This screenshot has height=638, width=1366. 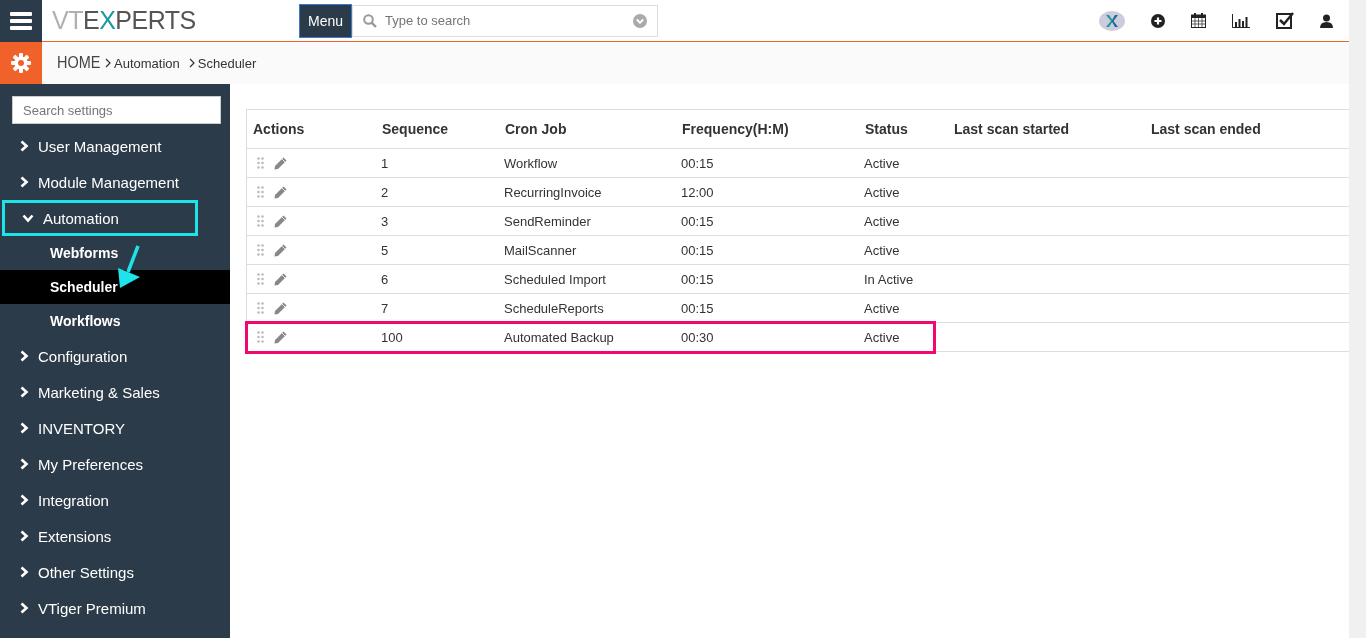 I want to click on settings-icon, so click(x=21, y=63).